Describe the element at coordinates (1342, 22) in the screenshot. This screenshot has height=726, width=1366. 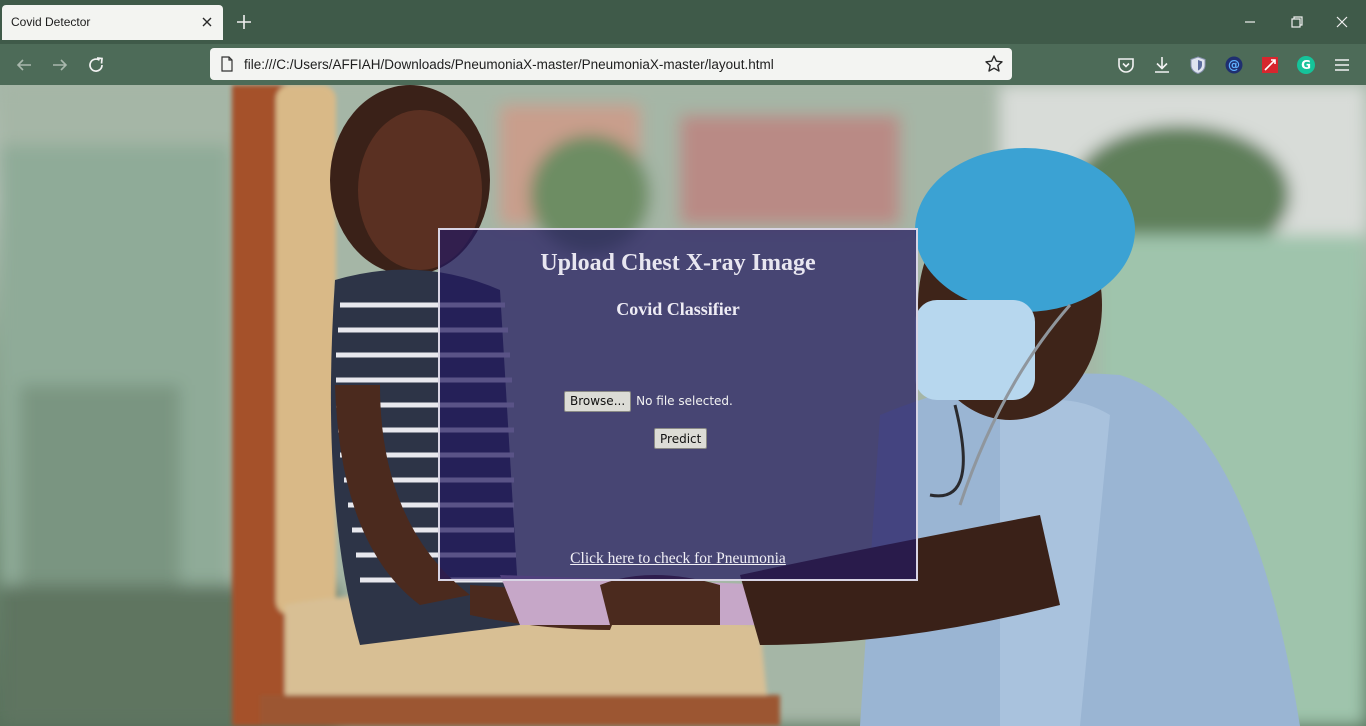
I see `close-window-icon` at that location.